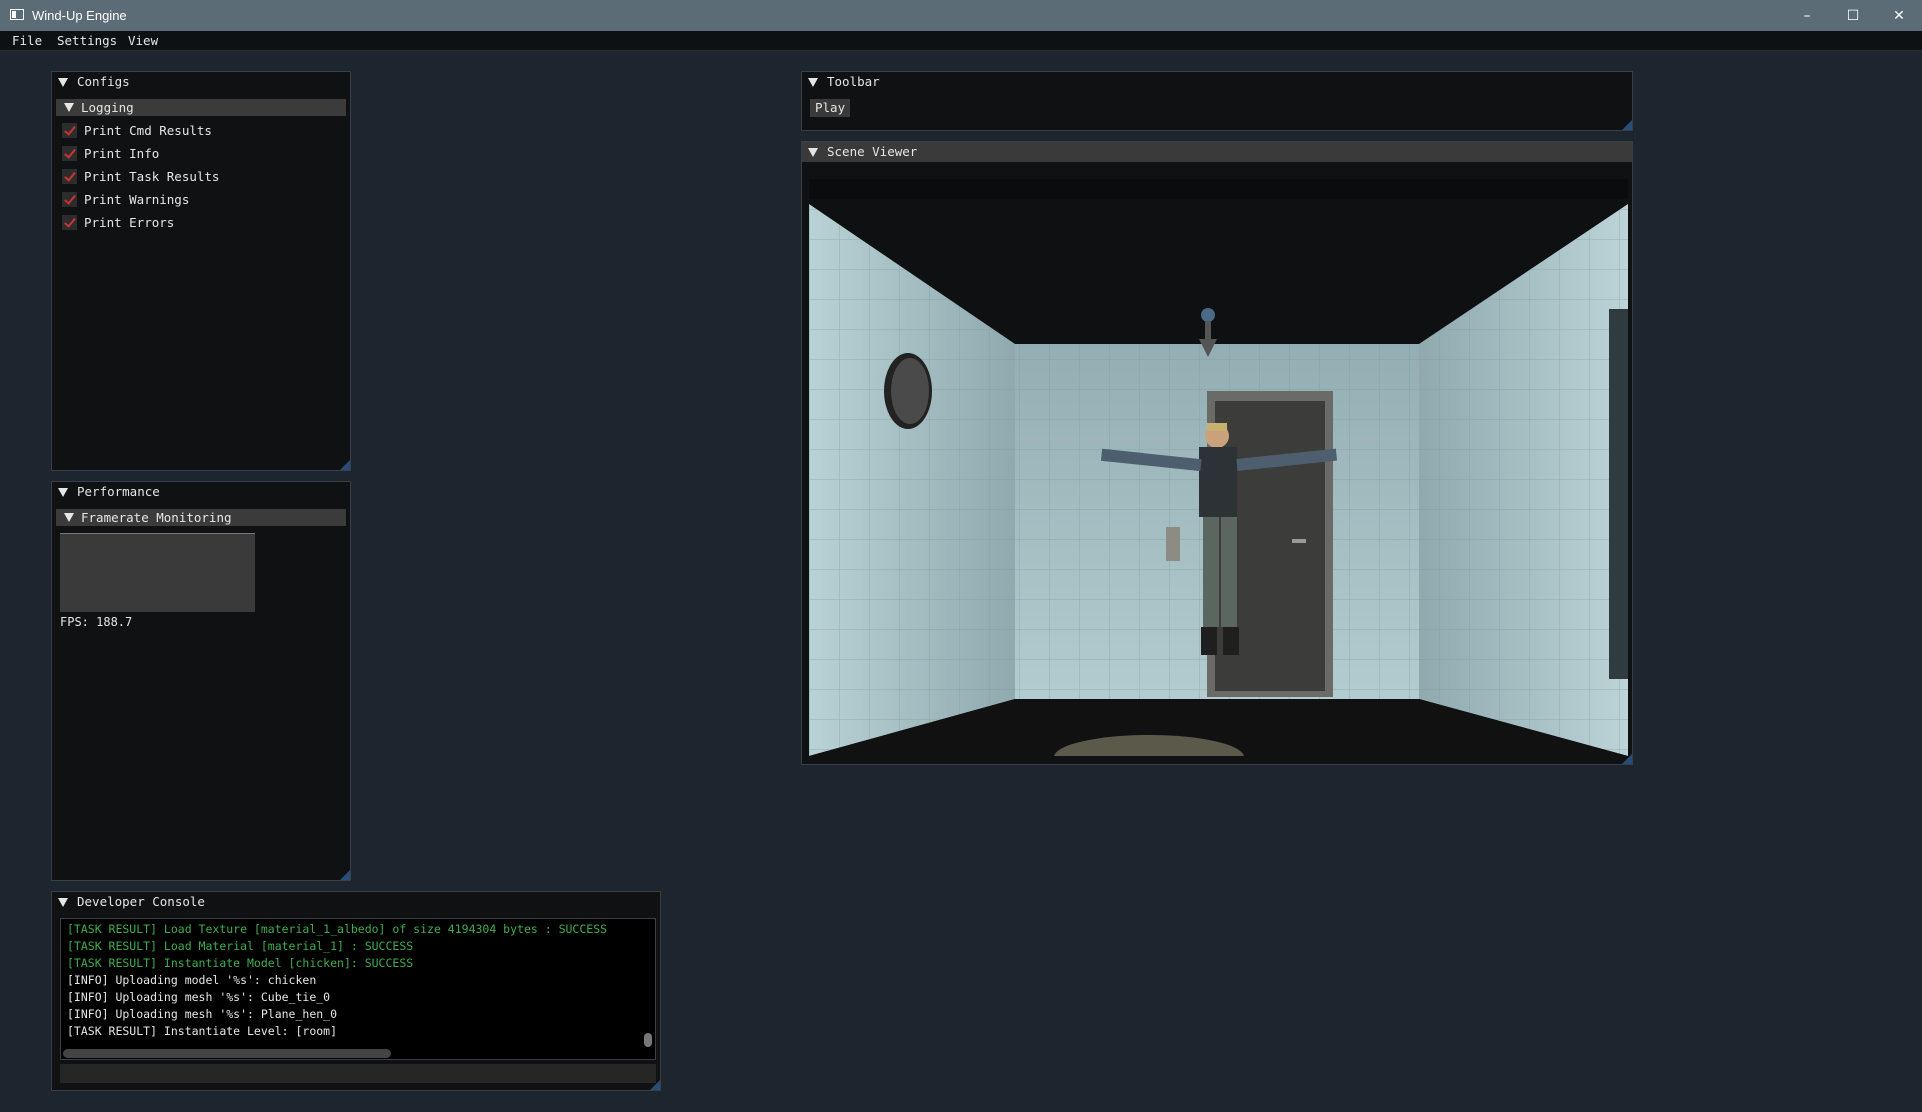  What do you see at coordinates (157, 572) in the screenshot?
I see `framerate-graph` at bounding box center [157, 572].